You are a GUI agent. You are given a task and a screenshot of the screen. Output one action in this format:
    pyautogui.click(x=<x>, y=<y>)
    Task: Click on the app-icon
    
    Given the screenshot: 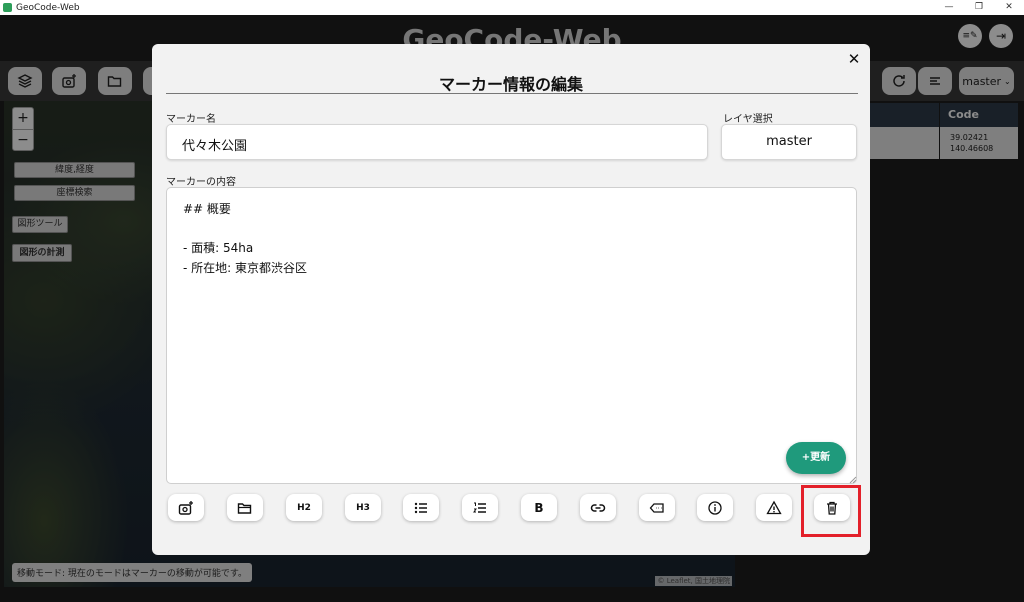 What is the action you would take?
    pyautogui.click(x=7, y=7)
    